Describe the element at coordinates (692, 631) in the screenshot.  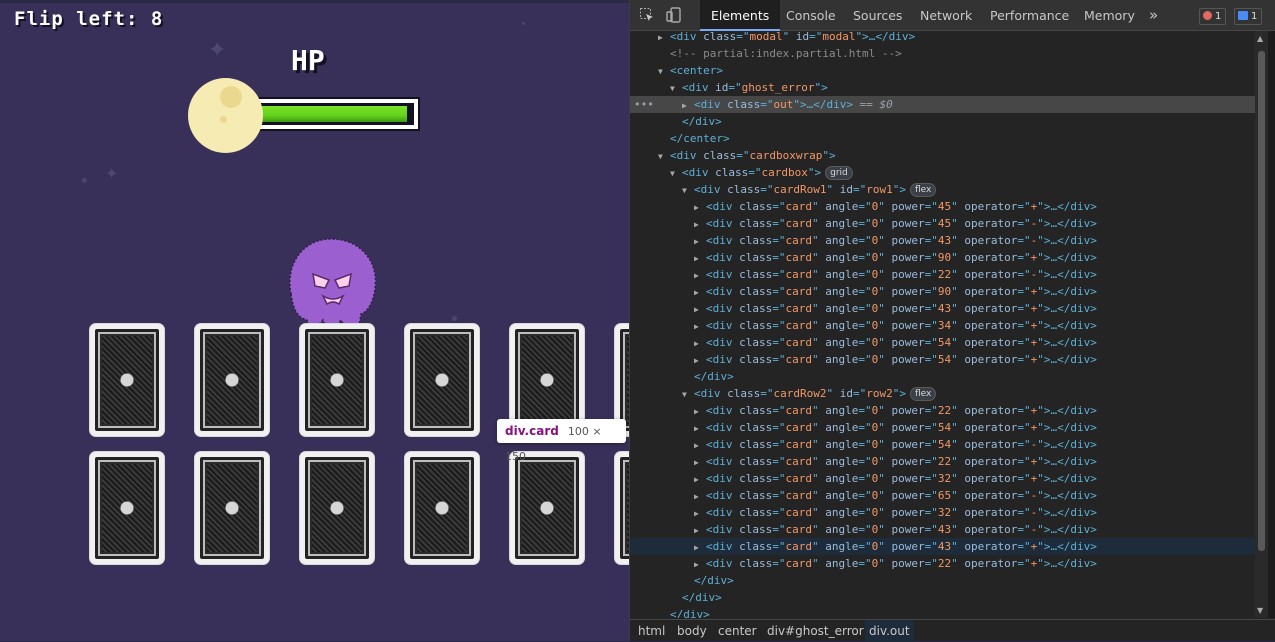
I see `breadcrumb-body: body` at that location.